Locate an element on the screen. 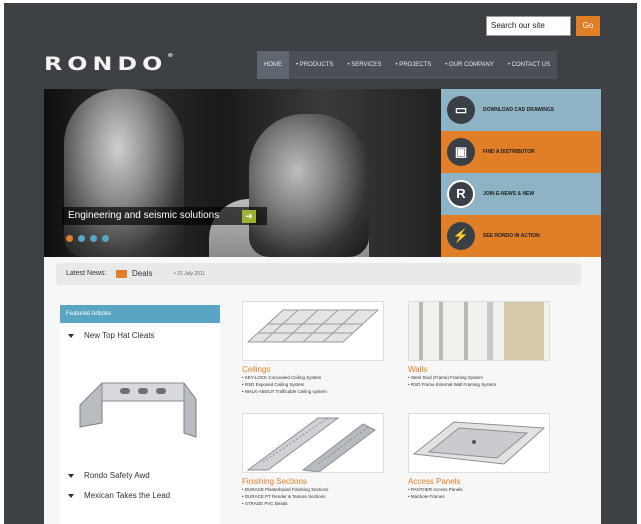 The width and height of the screenshot is (641, 524). finishing-bead-graphic is located at coordinates (311, 444).